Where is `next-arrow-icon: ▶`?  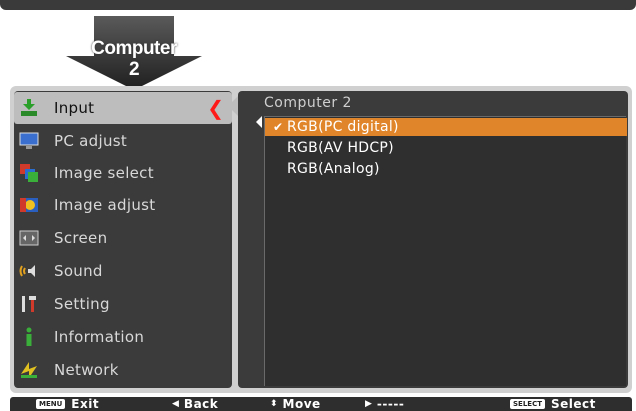 next-arrow-icon: ▶ is located at coordinates (368, 404).